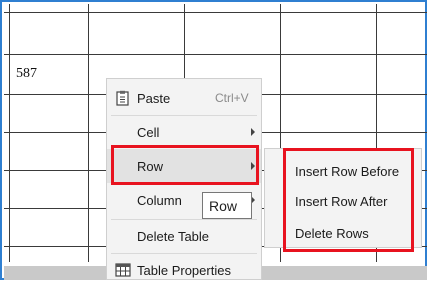 This screenshot has height=287, width=427. What do you see at coordinates (185, 165) in the screenshot?
I see `row-highlight-box` at bounding box center [185, 165].